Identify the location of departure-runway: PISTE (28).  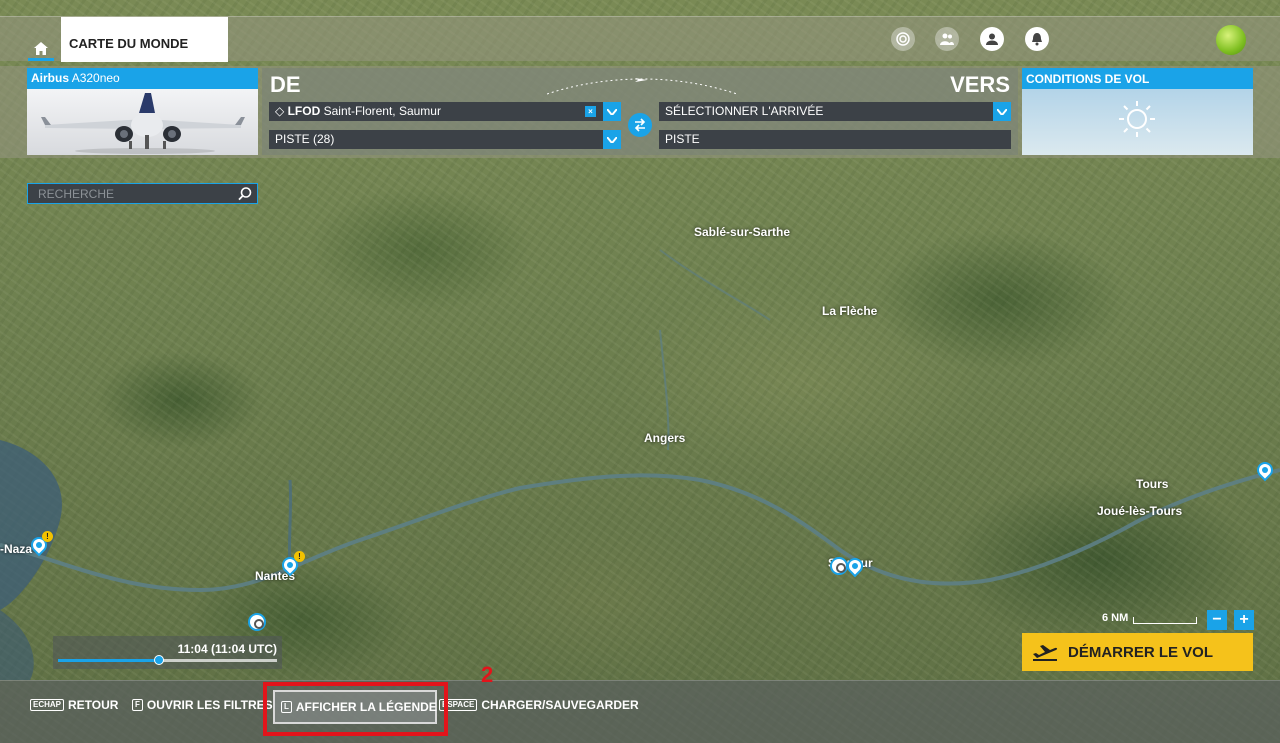
(305, 139).